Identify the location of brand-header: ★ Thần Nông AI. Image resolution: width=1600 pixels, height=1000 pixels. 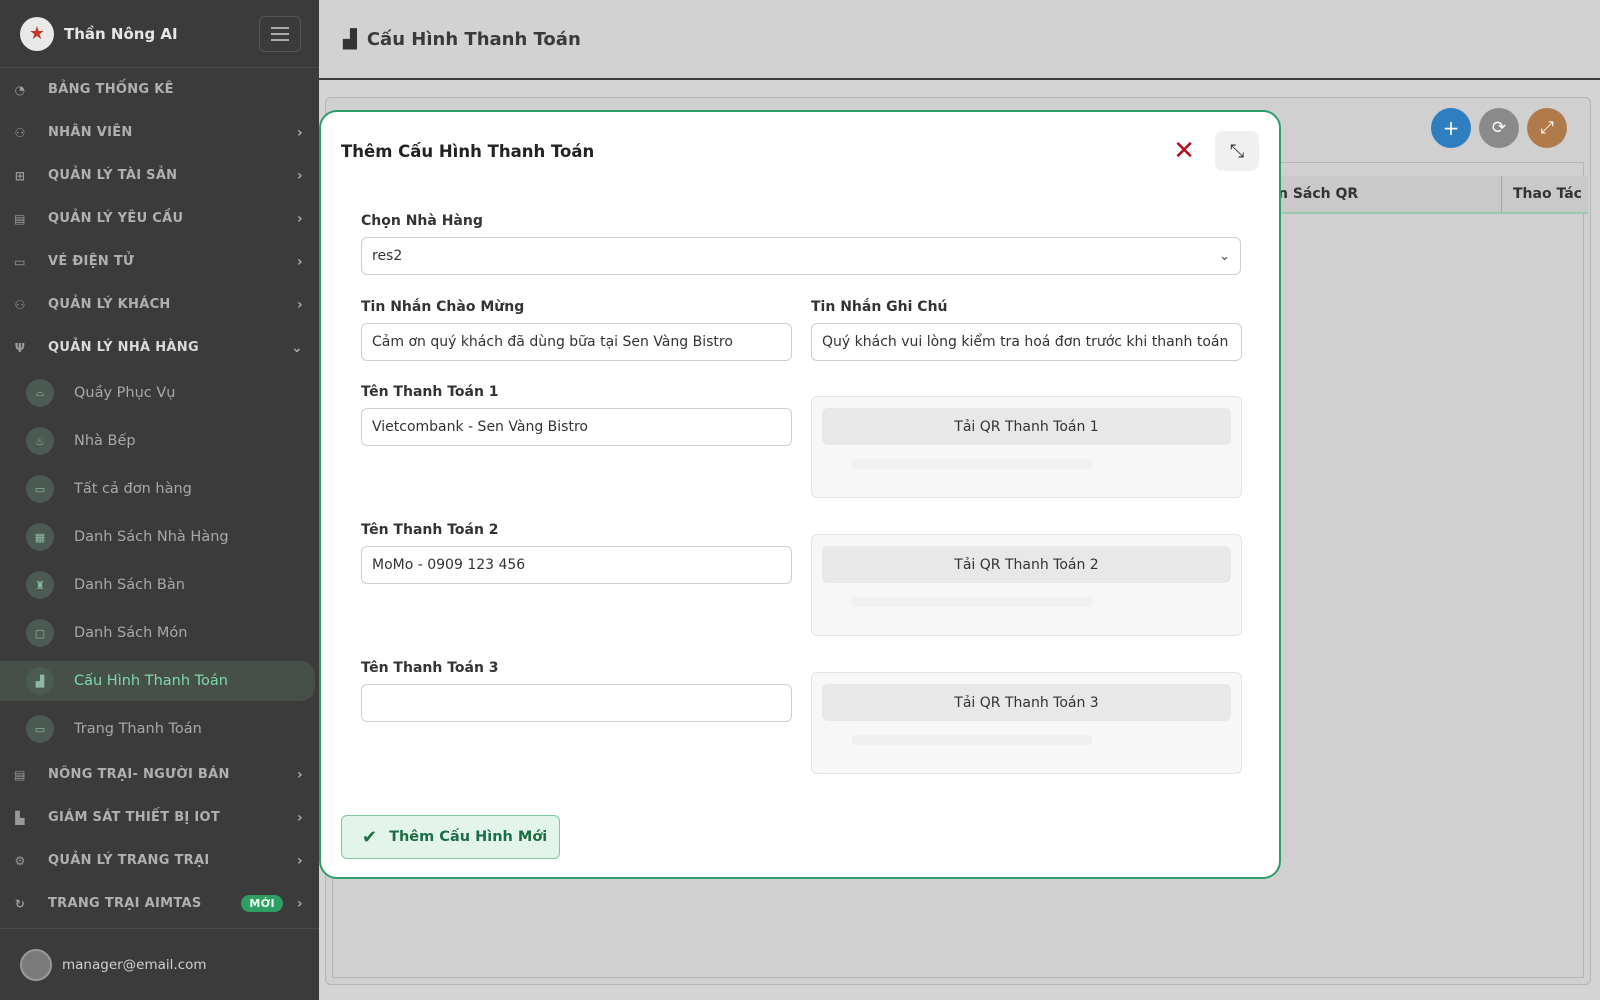
(159, 34).